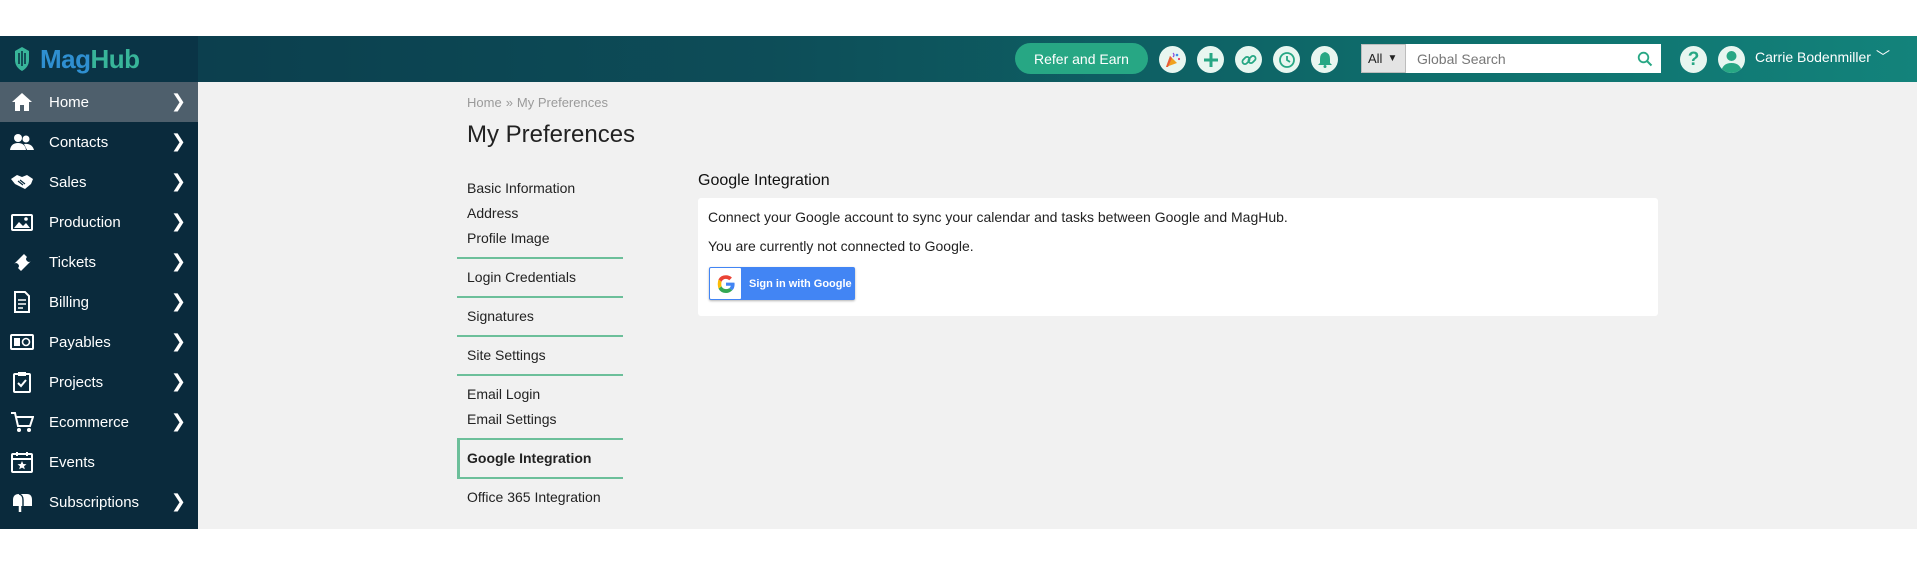 Image resolution: width=1917 pixels, height=564 pixels. What do you see at coordinates (545, 419) in the screenshot?
I see `subnav-email-settings: Email Settings` at bounding box center [545, 419].